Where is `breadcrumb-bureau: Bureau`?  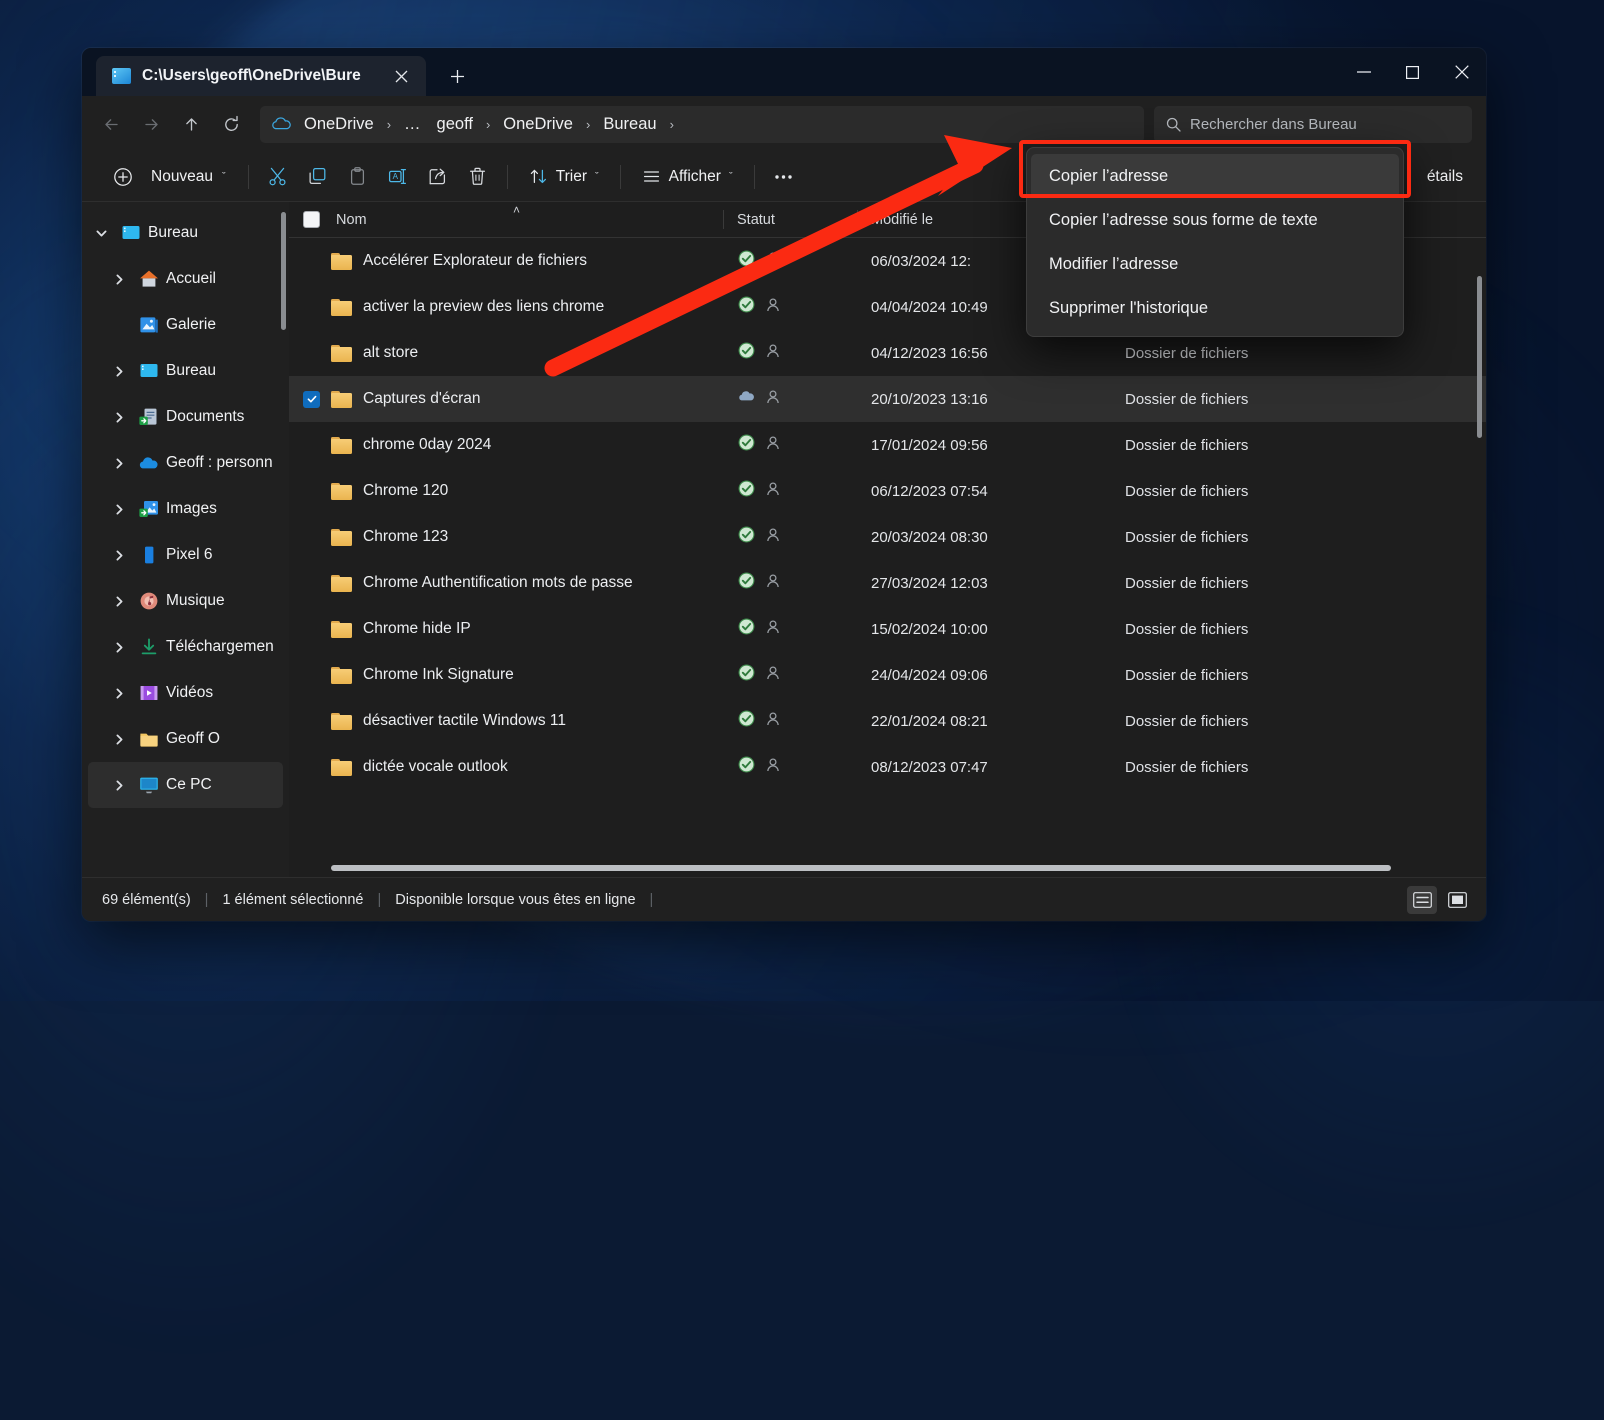 breadcrumb-bureau: Bureau is located at coordinates (629, 124).